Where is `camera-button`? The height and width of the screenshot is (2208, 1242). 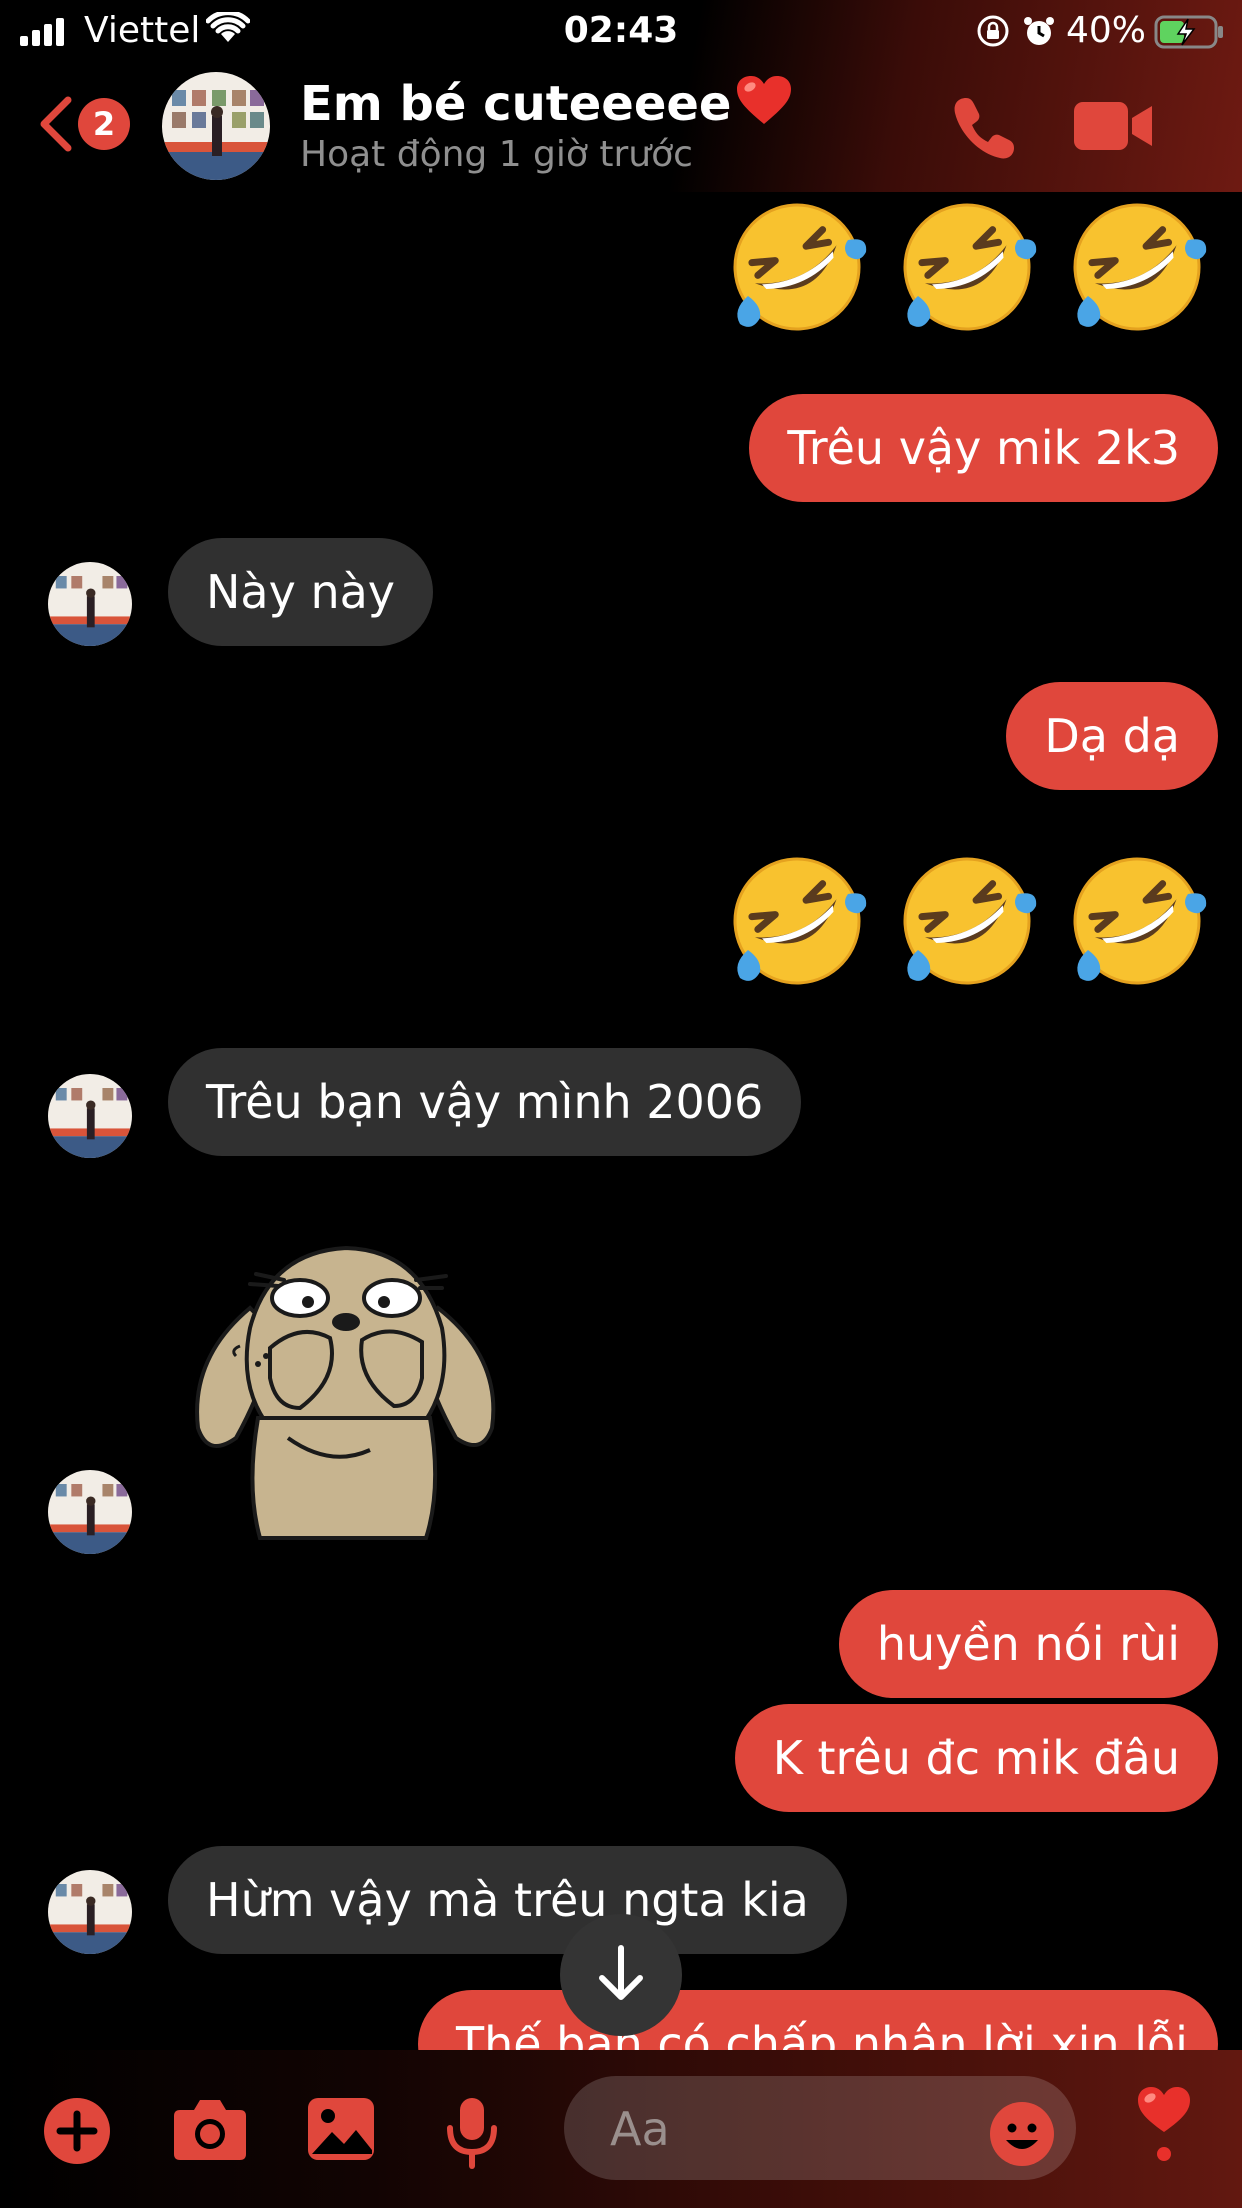
camera-button is located at coordinates (210, 2131).